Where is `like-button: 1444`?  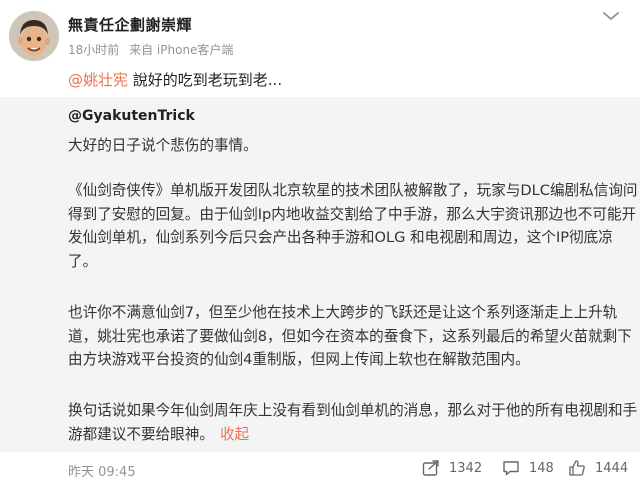 like-button: 1444 is located at coordinates (598, 468).